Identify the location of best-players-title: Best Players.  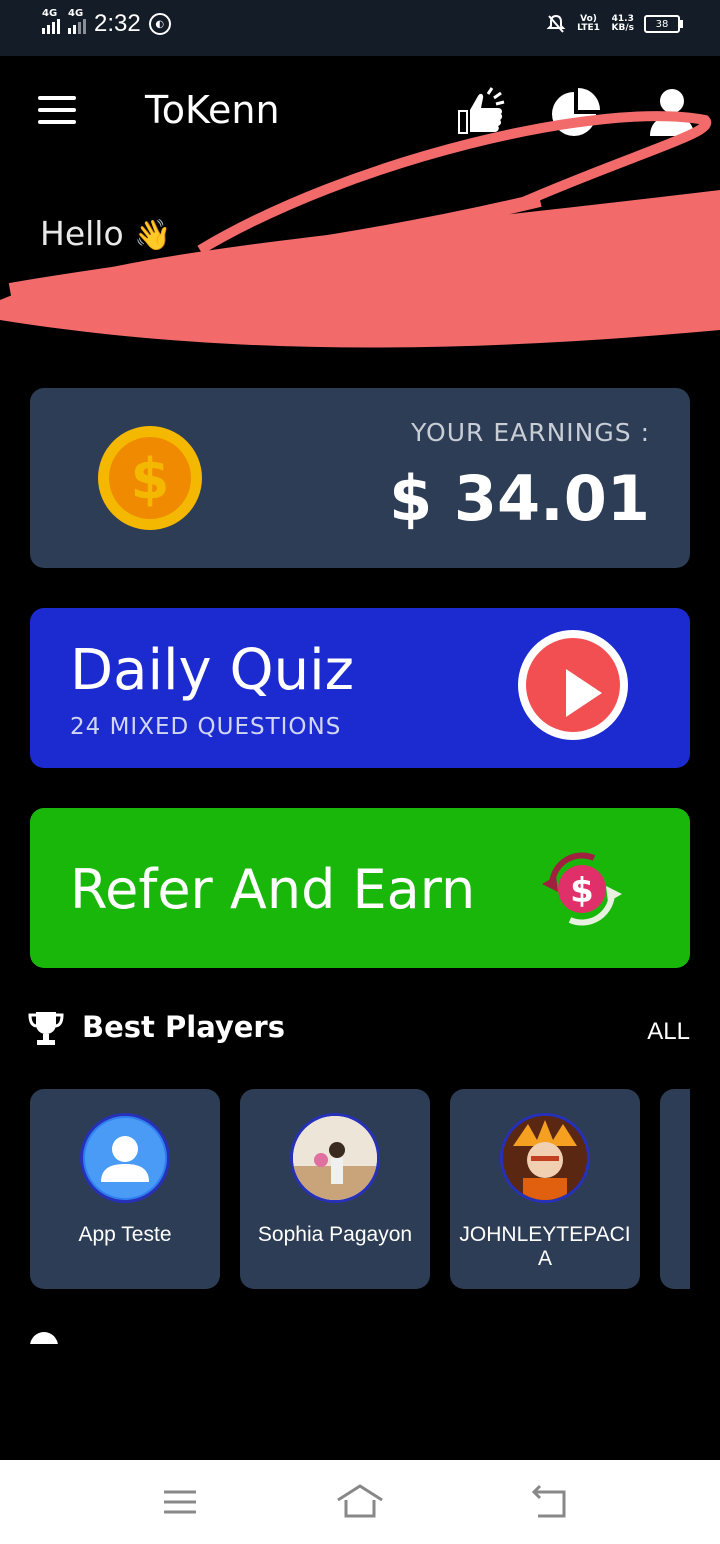
(183, 1027).